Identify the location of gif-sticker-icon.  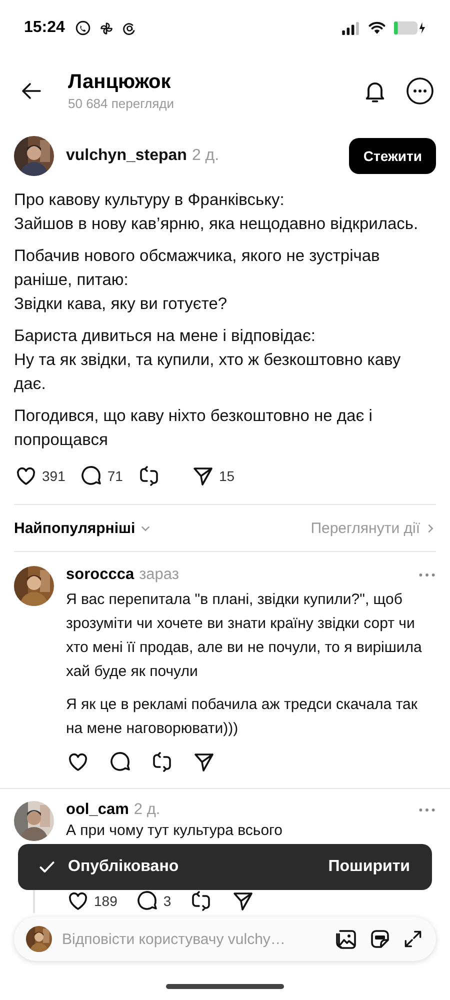
(380, 939).